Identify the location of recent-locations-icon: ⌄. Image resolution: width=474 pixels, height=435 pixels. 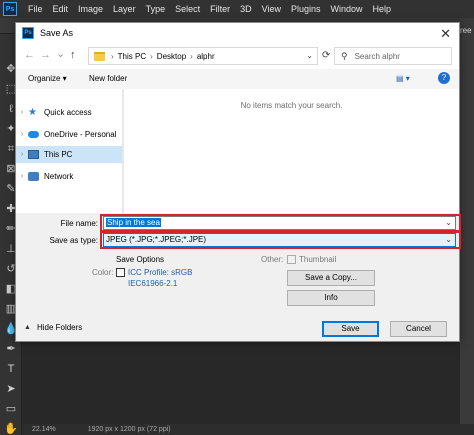
(60, 53).